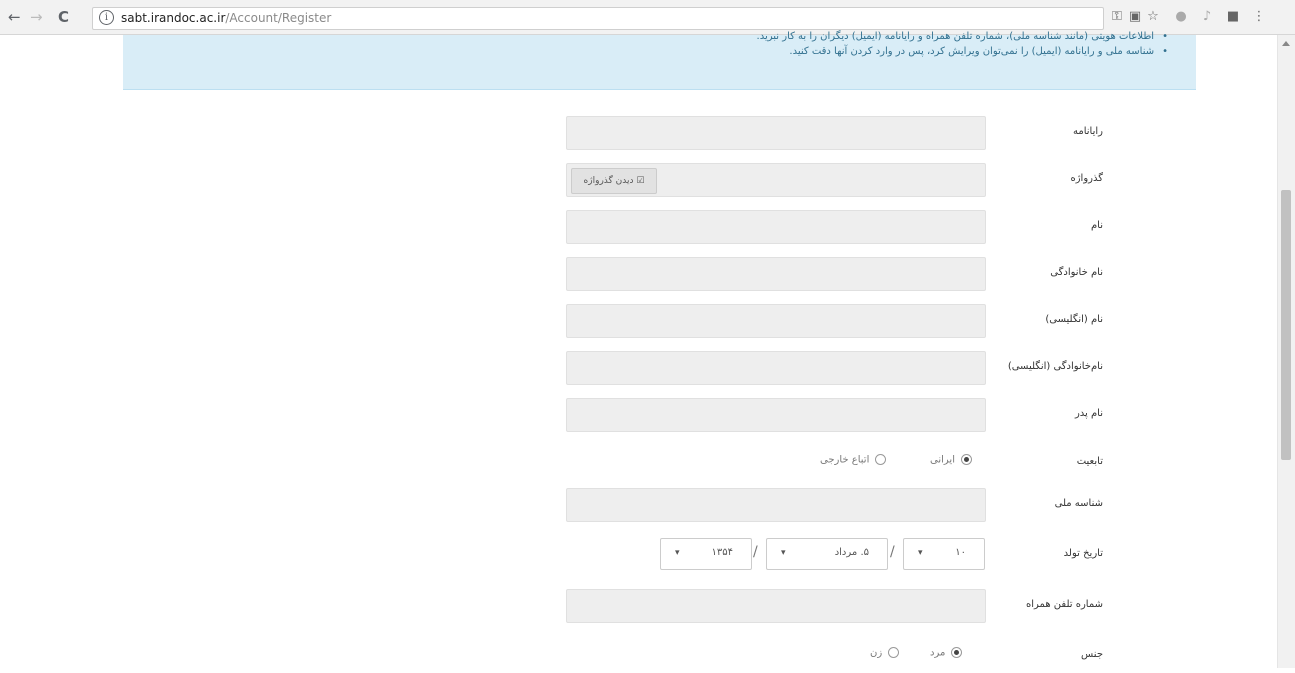 This screenshot has width=1295, height=673. I want to click on show-password-toggle: ☑ دیدن گذرواژه, so click(614, 181).